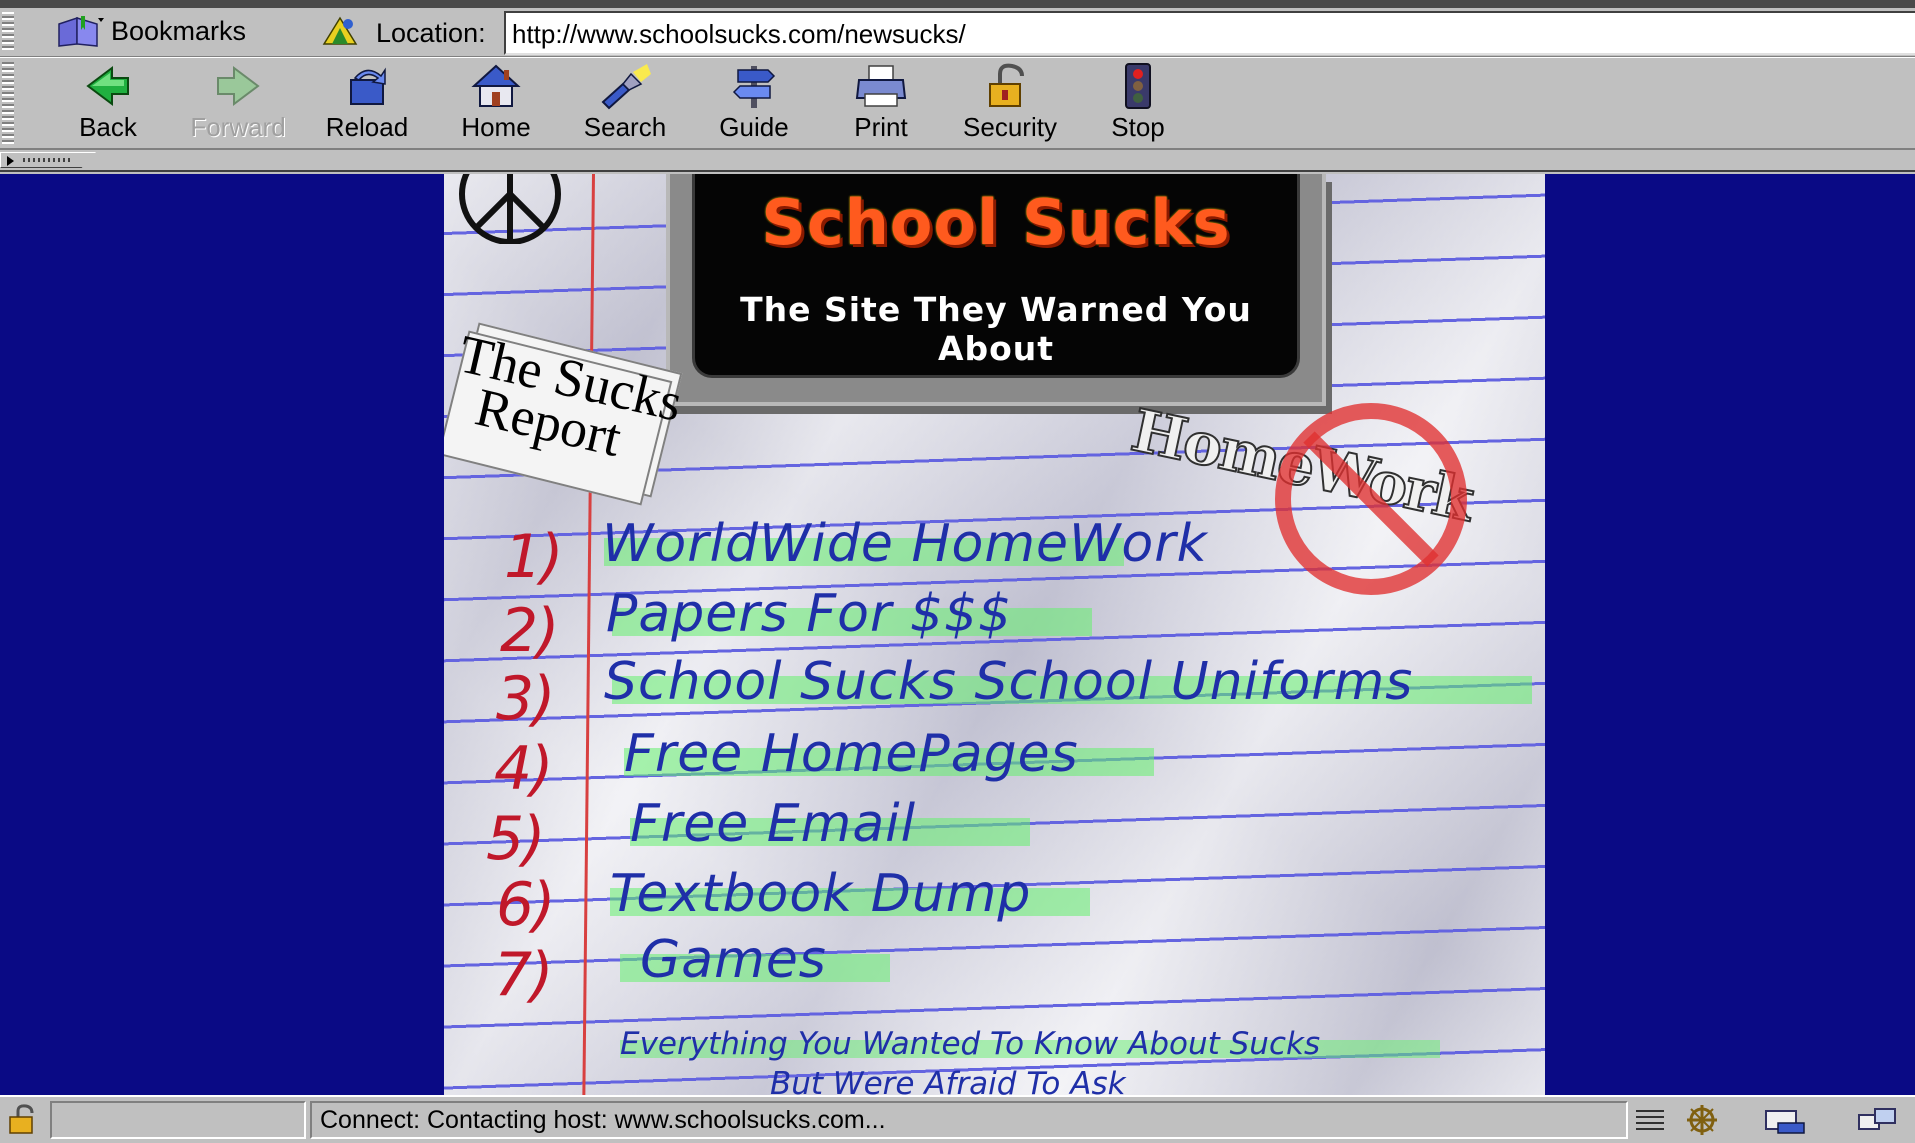 This screenshot has height=1143, width=1915. I want to click on search-button: Search, so click(625, 104).